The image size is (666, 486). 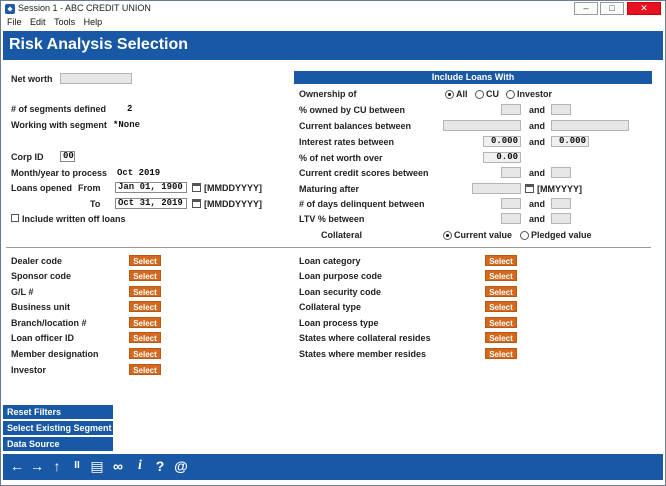 What do you see at coordinates (501, 322) in the screenshot?
I see `loan-process-type-select-button: Select` at bounding box center [501, 322].